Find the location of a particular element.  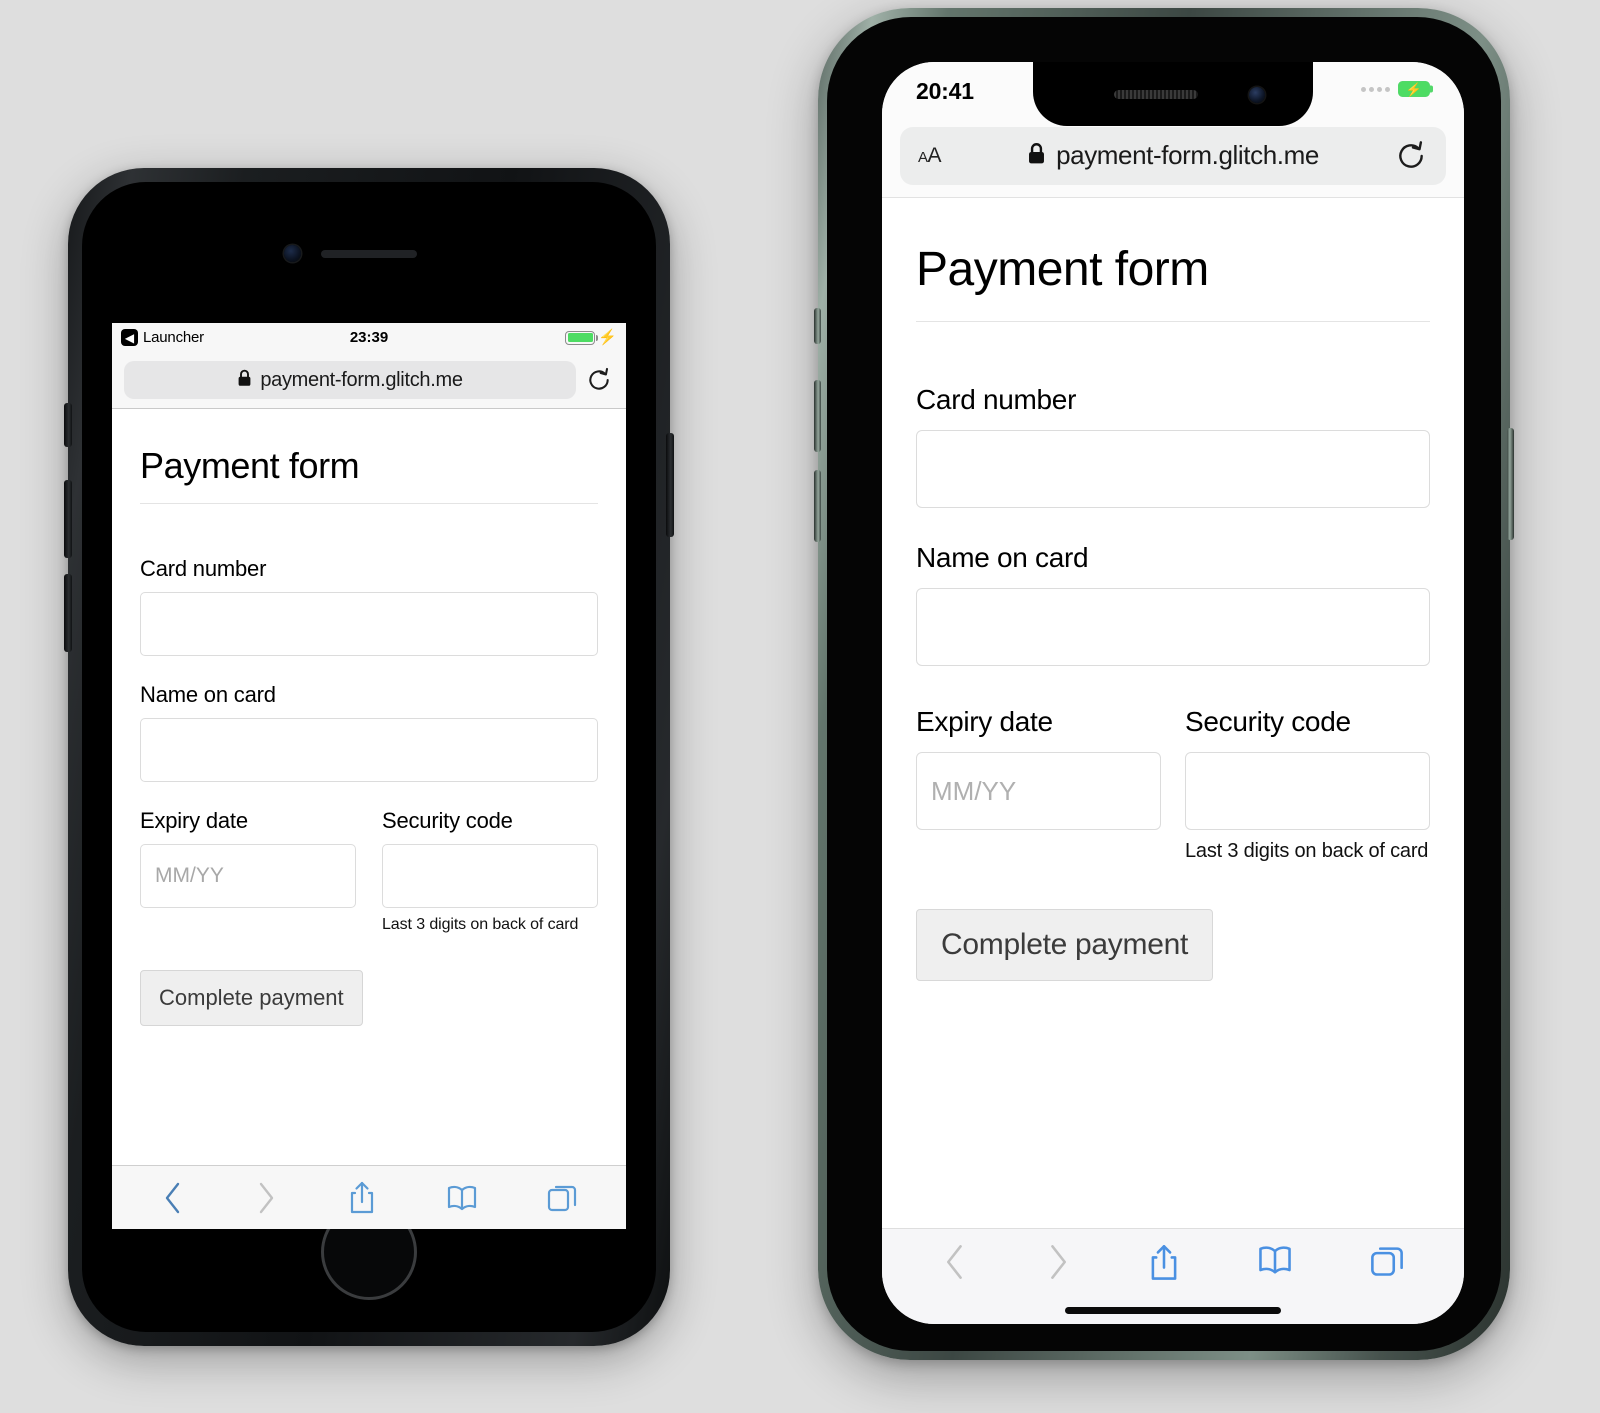

status-time-right: 20:41 is located at coordinates (945, 91).